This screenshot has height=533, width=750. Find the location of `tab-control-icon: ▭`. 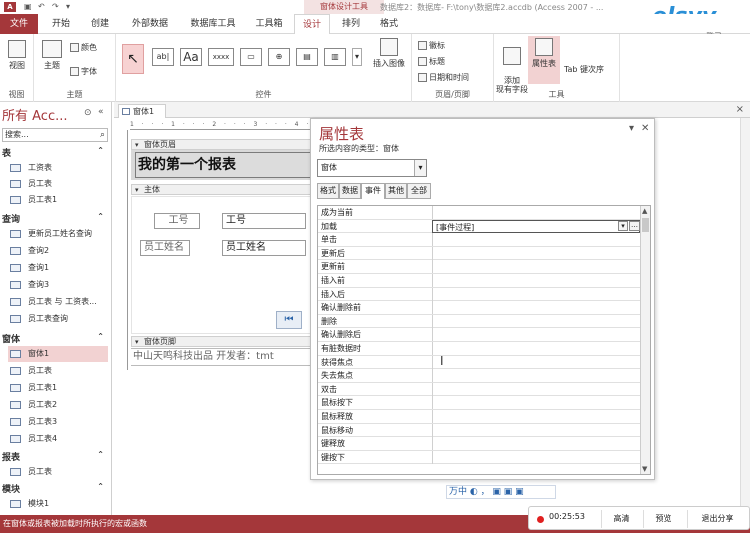

tab-control-icon: ▭ is located at coordinates (251, 57).